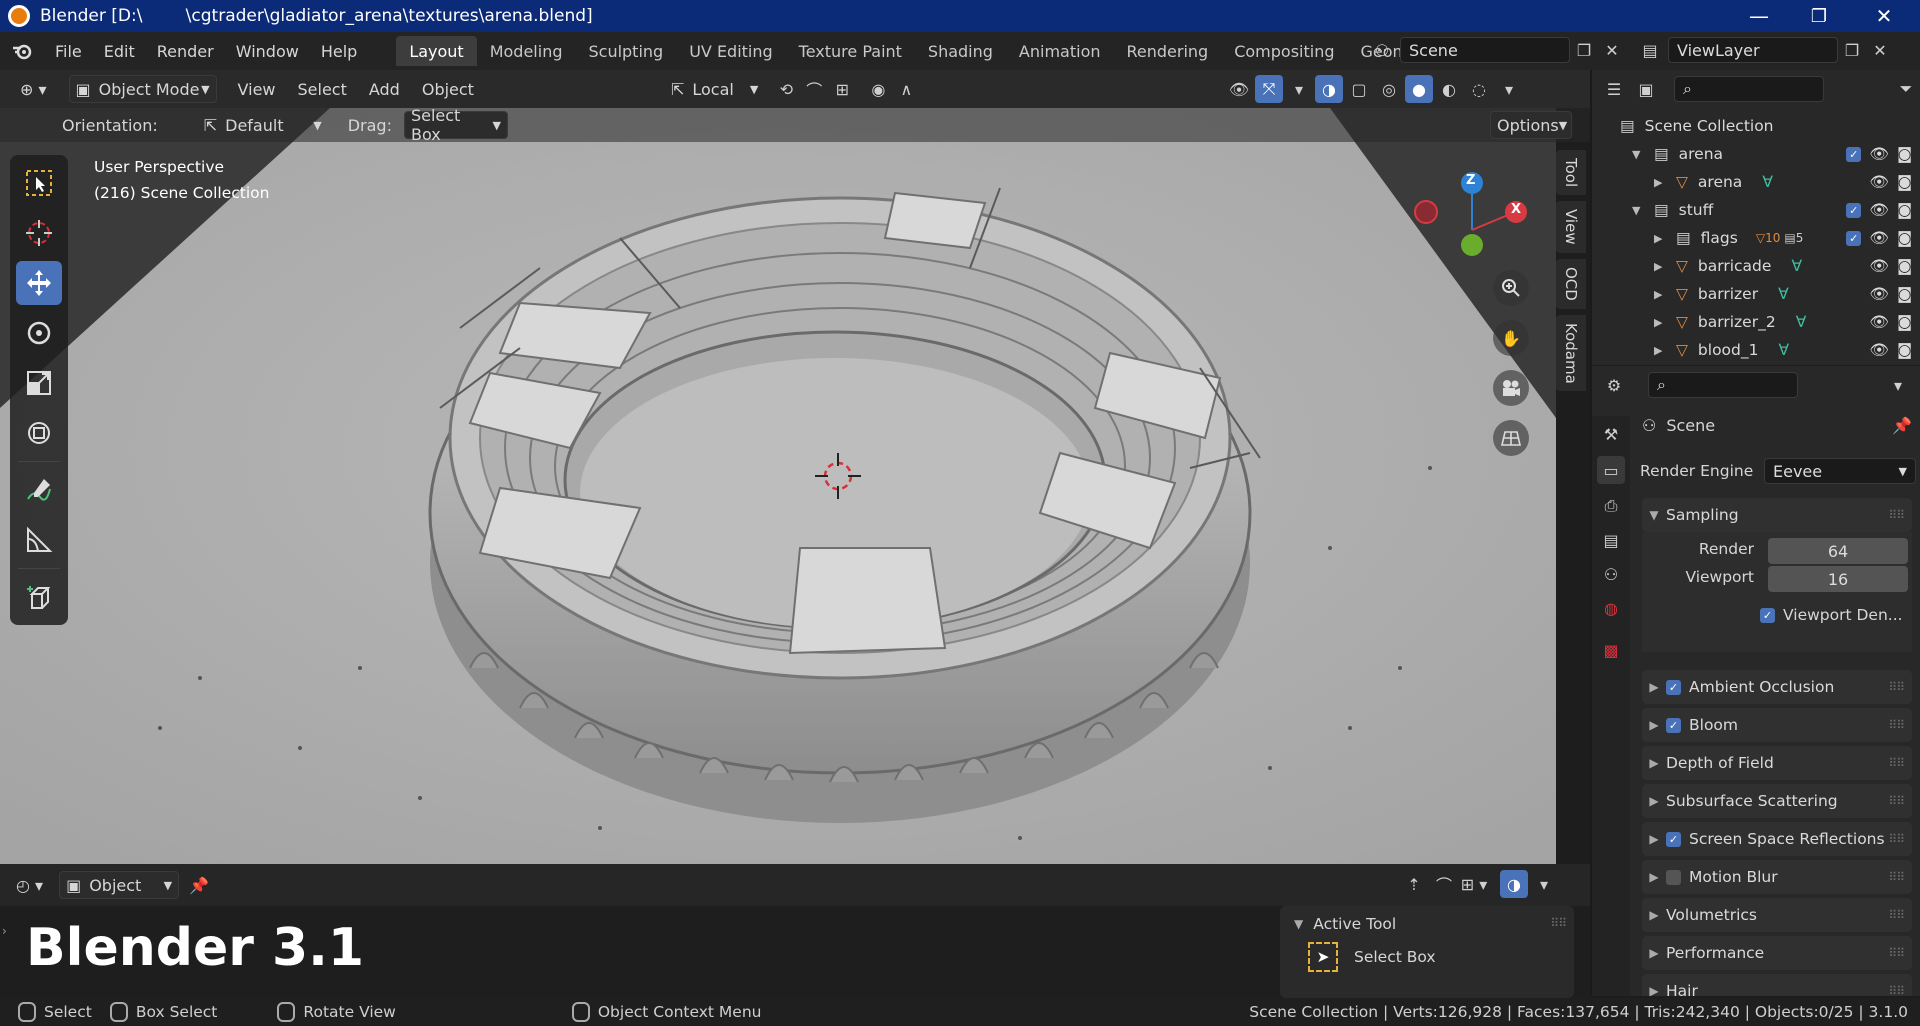 The width and height of the screenshot is (1920, 1026). Describe the element at coordinates (1544, 884) in the screenshot. I see `overlay-menu-icon: ▾` at that location.